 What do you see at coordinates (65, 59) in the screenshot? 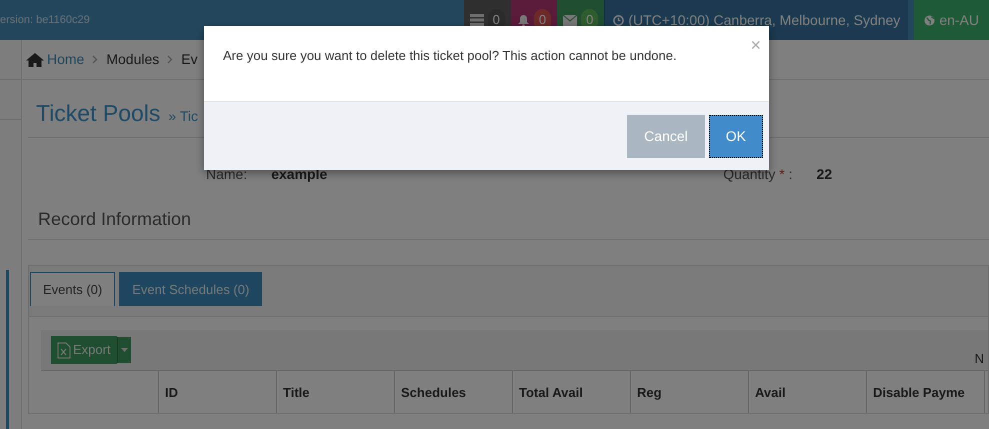
I see `breadcrumb-link: Home` at bounding box center [65, 59].